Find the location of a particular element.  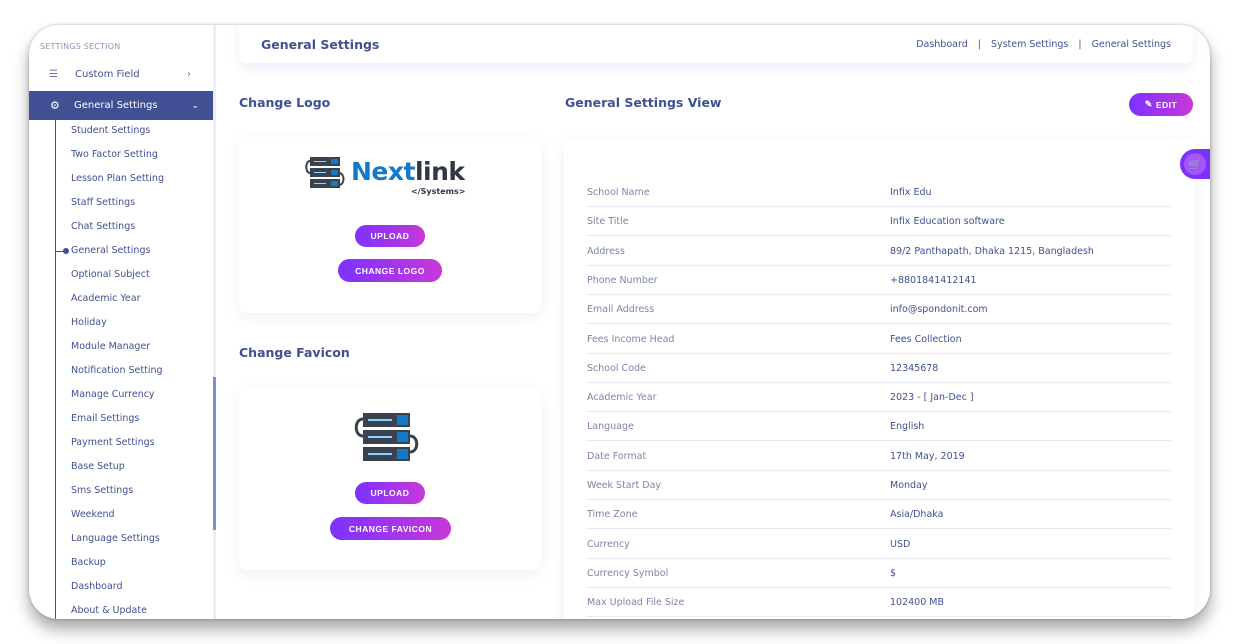

submenu-item: Manage Currency is located at coordinates (117, 399).